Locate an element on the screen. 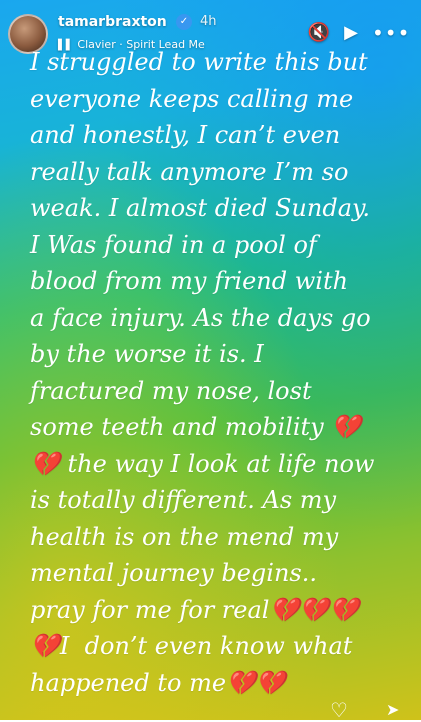 The image size is (421, 722). story-footer: ♡ ➤ is located at coordinates (210, 708).